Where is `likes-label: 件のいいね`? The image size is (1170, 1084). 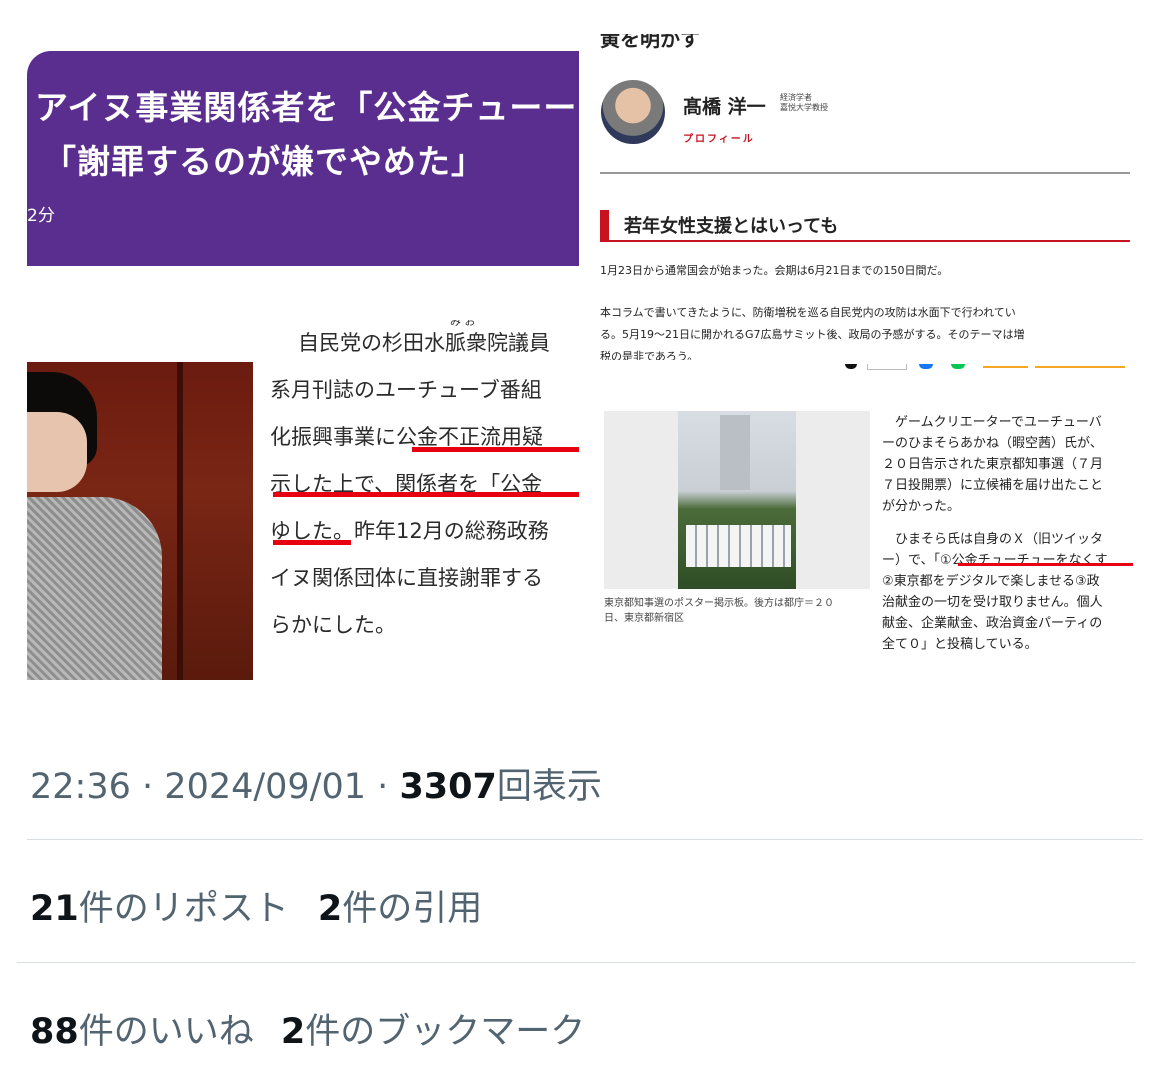 likes-label: 件のいいね is located at coordinates (166, 1032).